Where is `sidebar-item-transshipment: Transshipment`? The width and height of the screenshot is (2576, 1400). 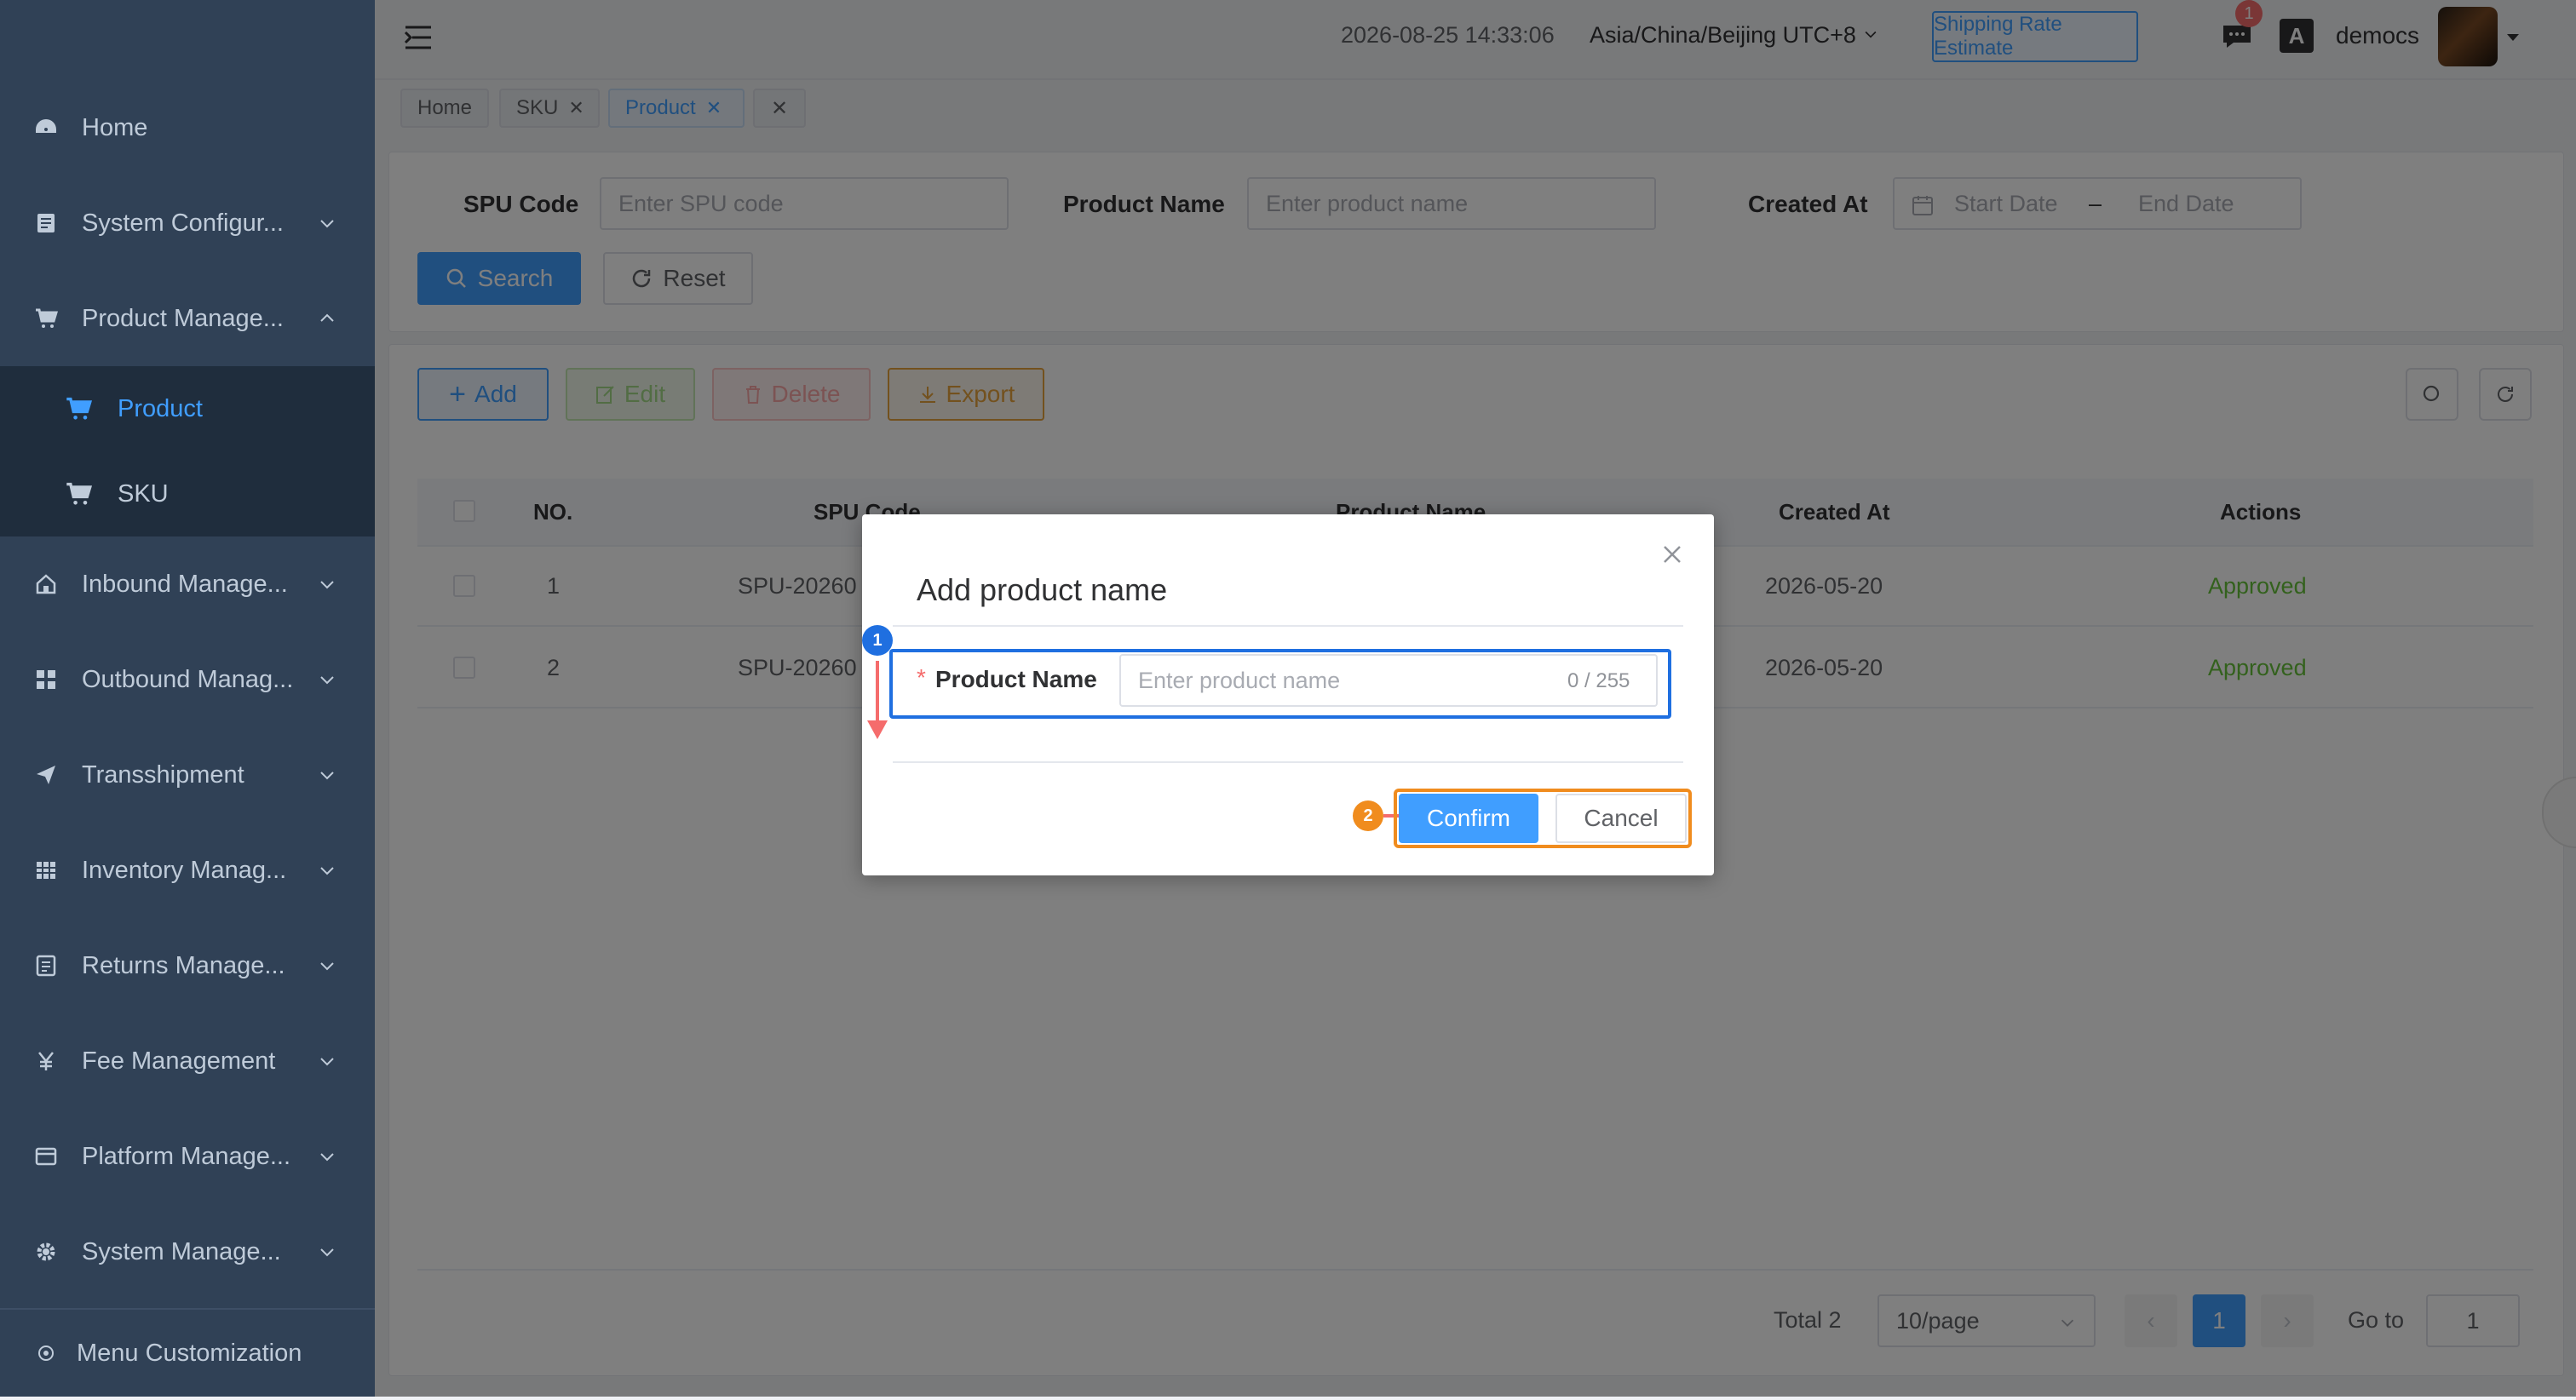
sidebar-item-transshipment: Transshipment is located at coordinates (188, 775).